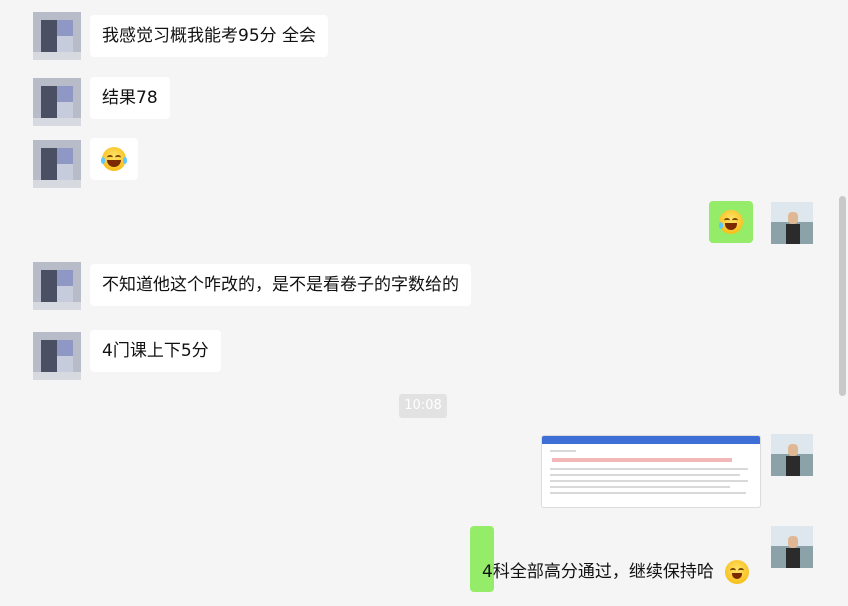 This screenshot has height=606, width=848. What do you see at coordinates (155, 351) in the screenshot?
I see `message-bubble: 4门课上下5分` at bounding box center [155, 351].